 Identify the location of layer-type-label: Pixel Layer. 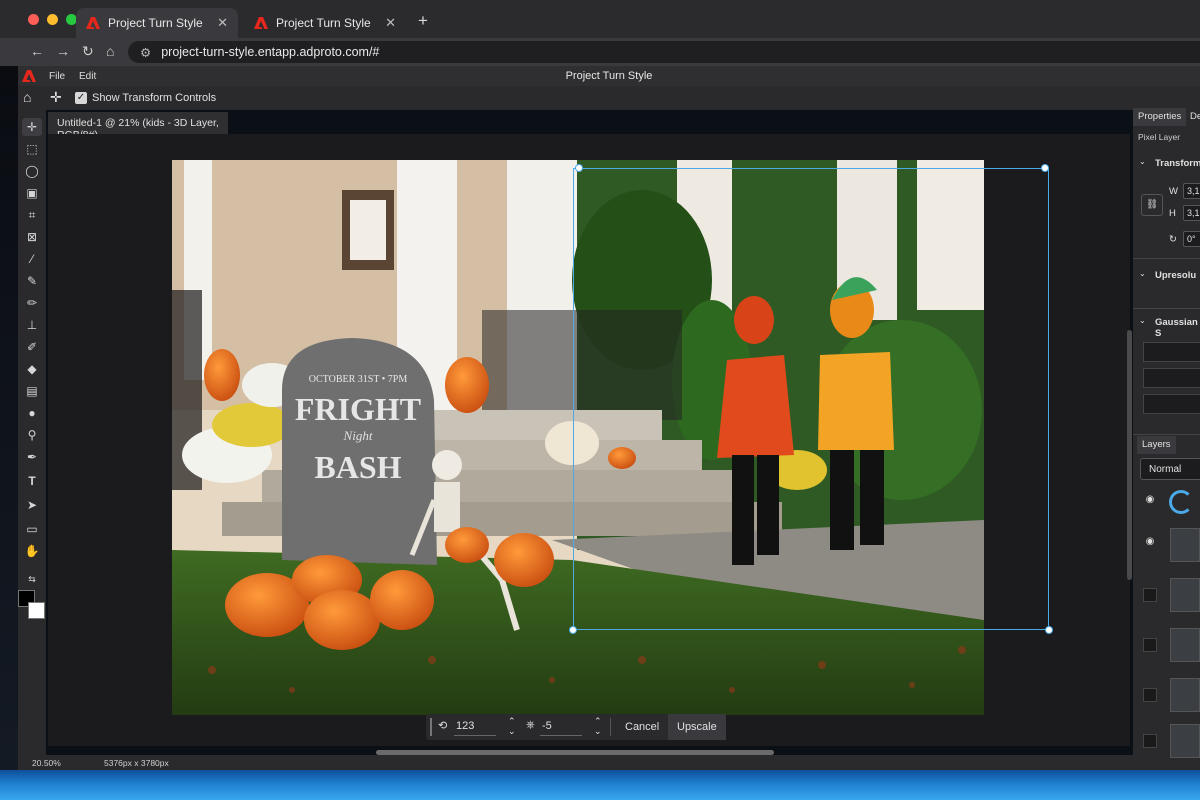
(1159, 137).